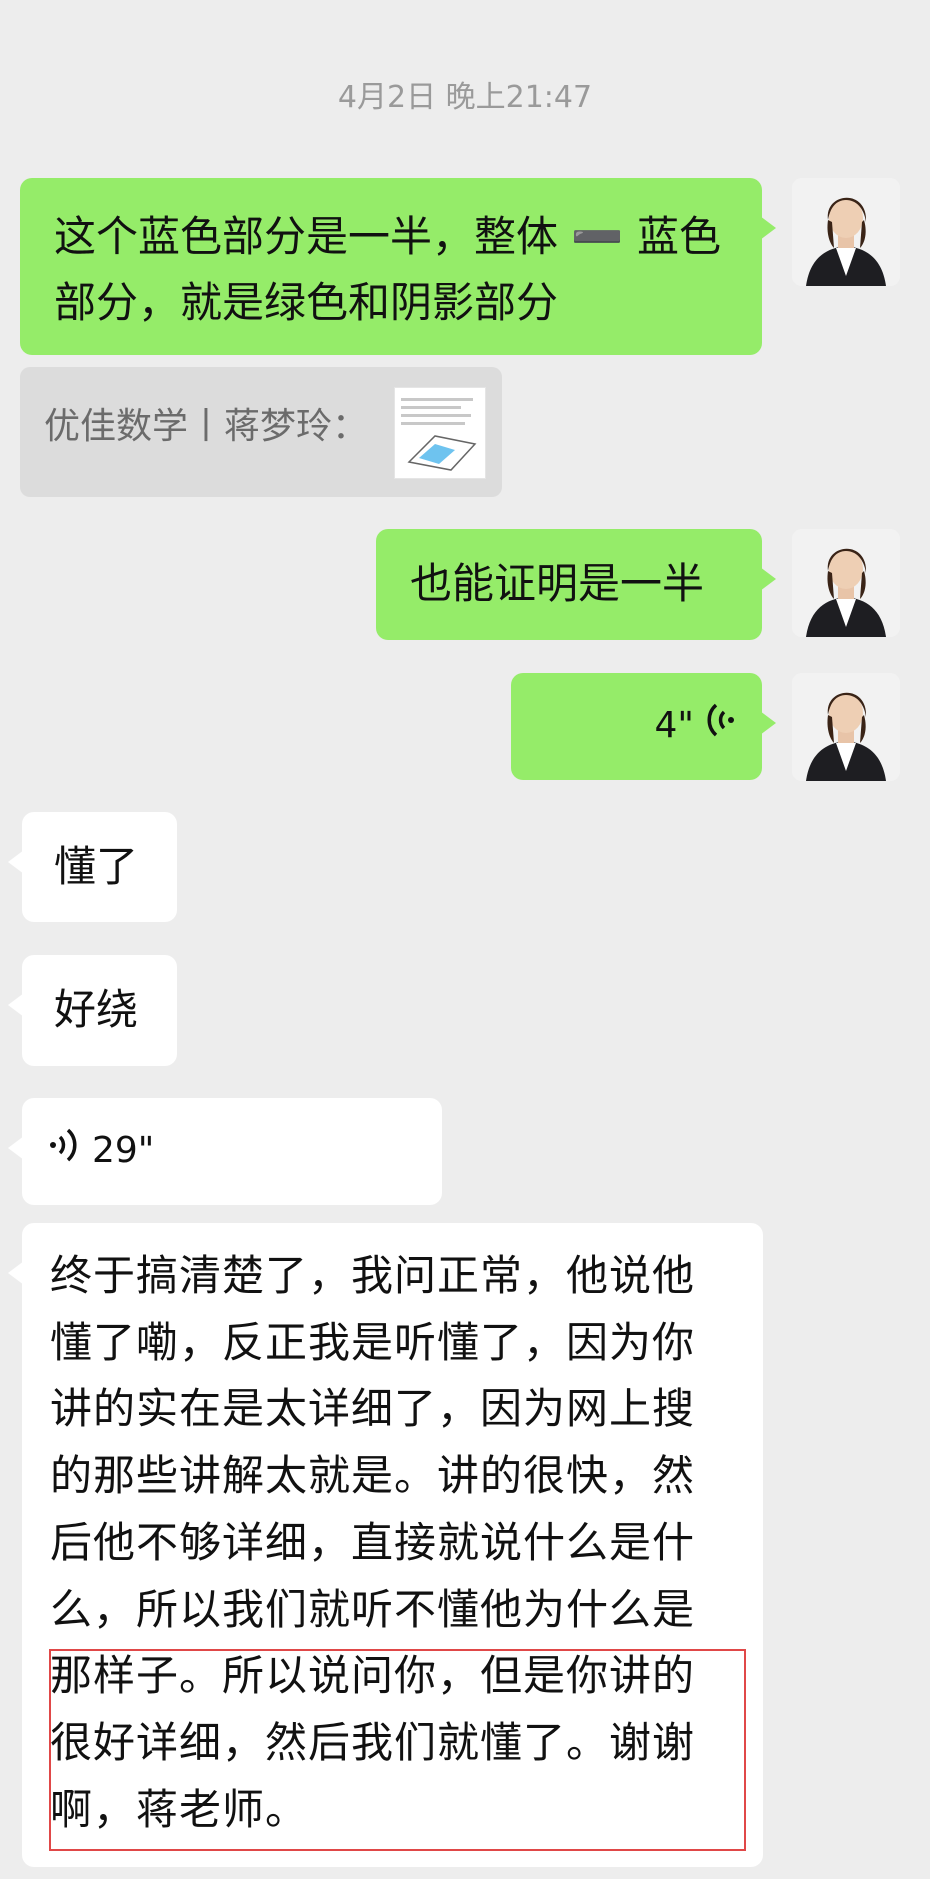 The image size is (930, 1879). What do you see at coordinates (643, 726) in the screenshot?
I see `voice-message-right: 4"` at bounding box center [643, 726].